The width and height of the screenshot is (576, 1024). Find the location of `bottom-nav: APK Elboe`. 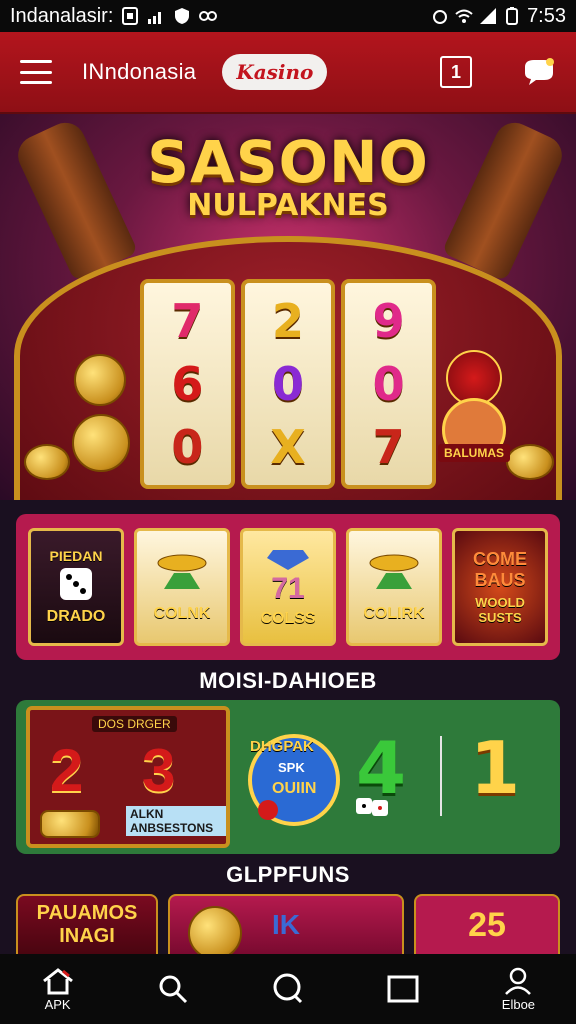

bottom-nav: APK Elboe is located at coordinates (288, 989).